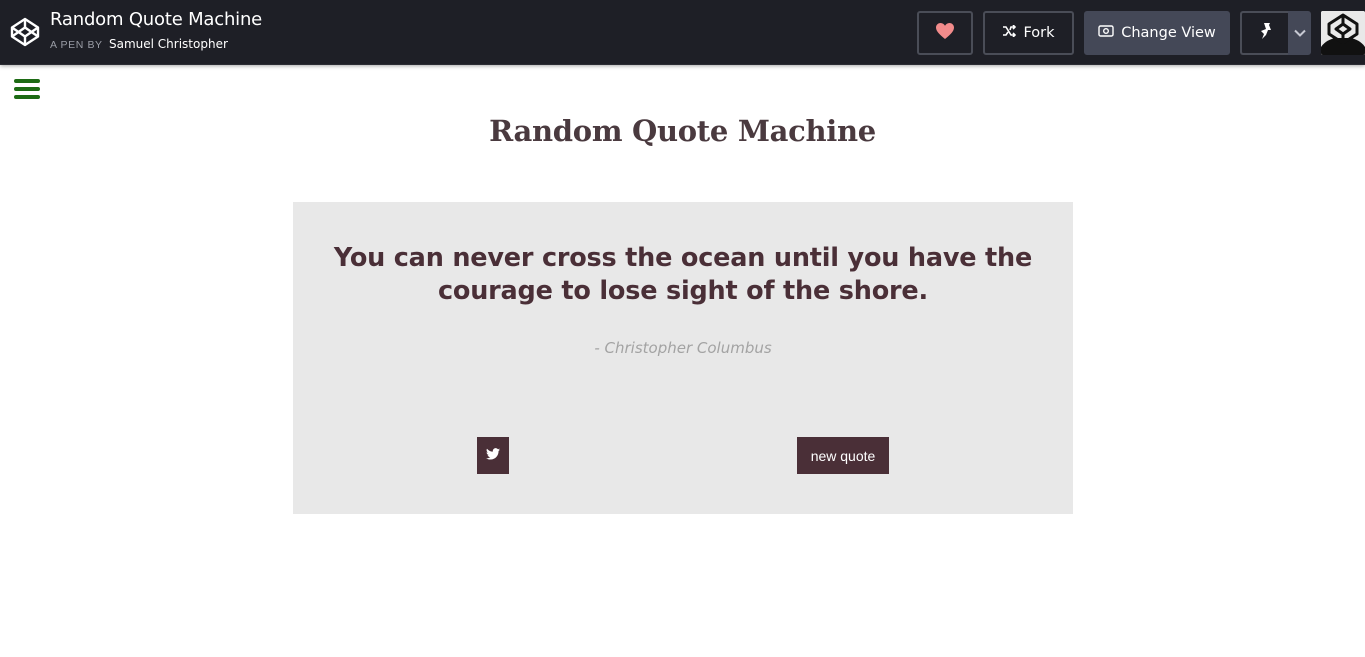  I want to click on a-pen-by-label: A PEN BY, so click(76, 45).